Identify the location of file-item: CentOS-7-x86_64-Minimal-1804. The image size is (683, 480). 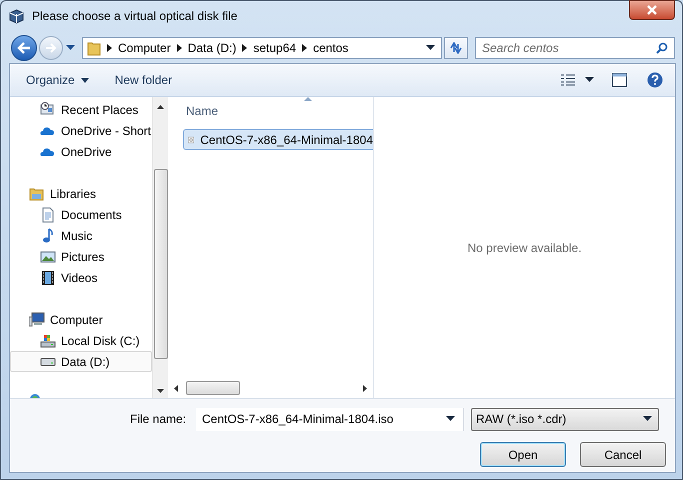
(278, 139).